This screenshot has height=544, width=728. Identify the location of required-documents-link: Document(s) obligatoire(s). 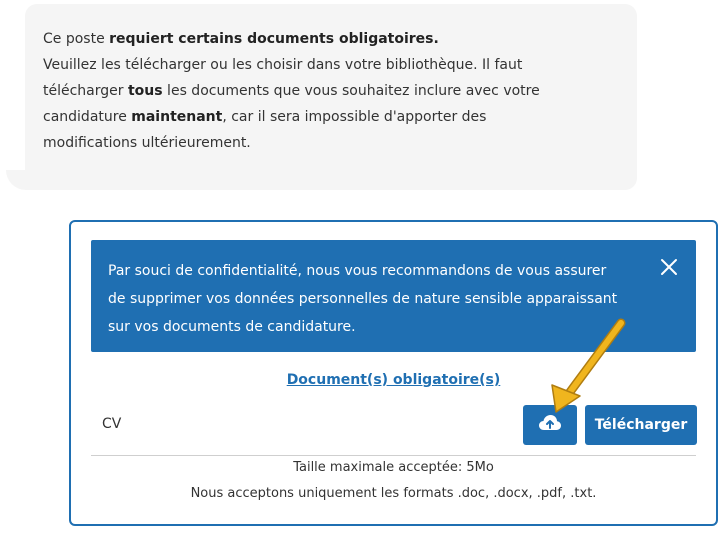
(393, 380).